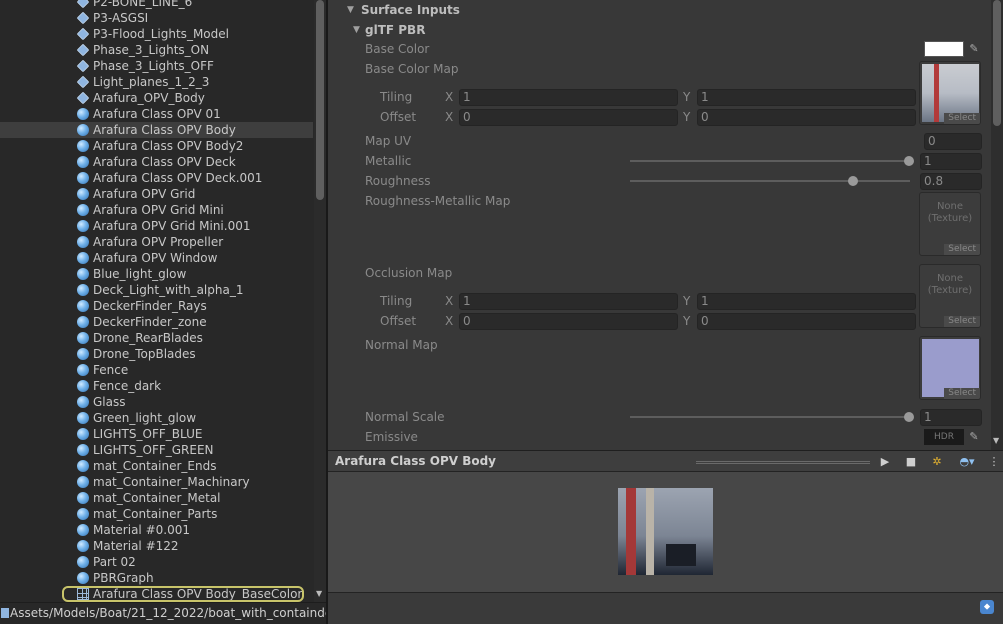 Image resolution: width=1003 pixels, height=624 pixels. What do you see at coordinates (156, 290) in the screenshot?
I see `project-item: Deck_Light_with_alpha_1` at bounding box center [156, 290].